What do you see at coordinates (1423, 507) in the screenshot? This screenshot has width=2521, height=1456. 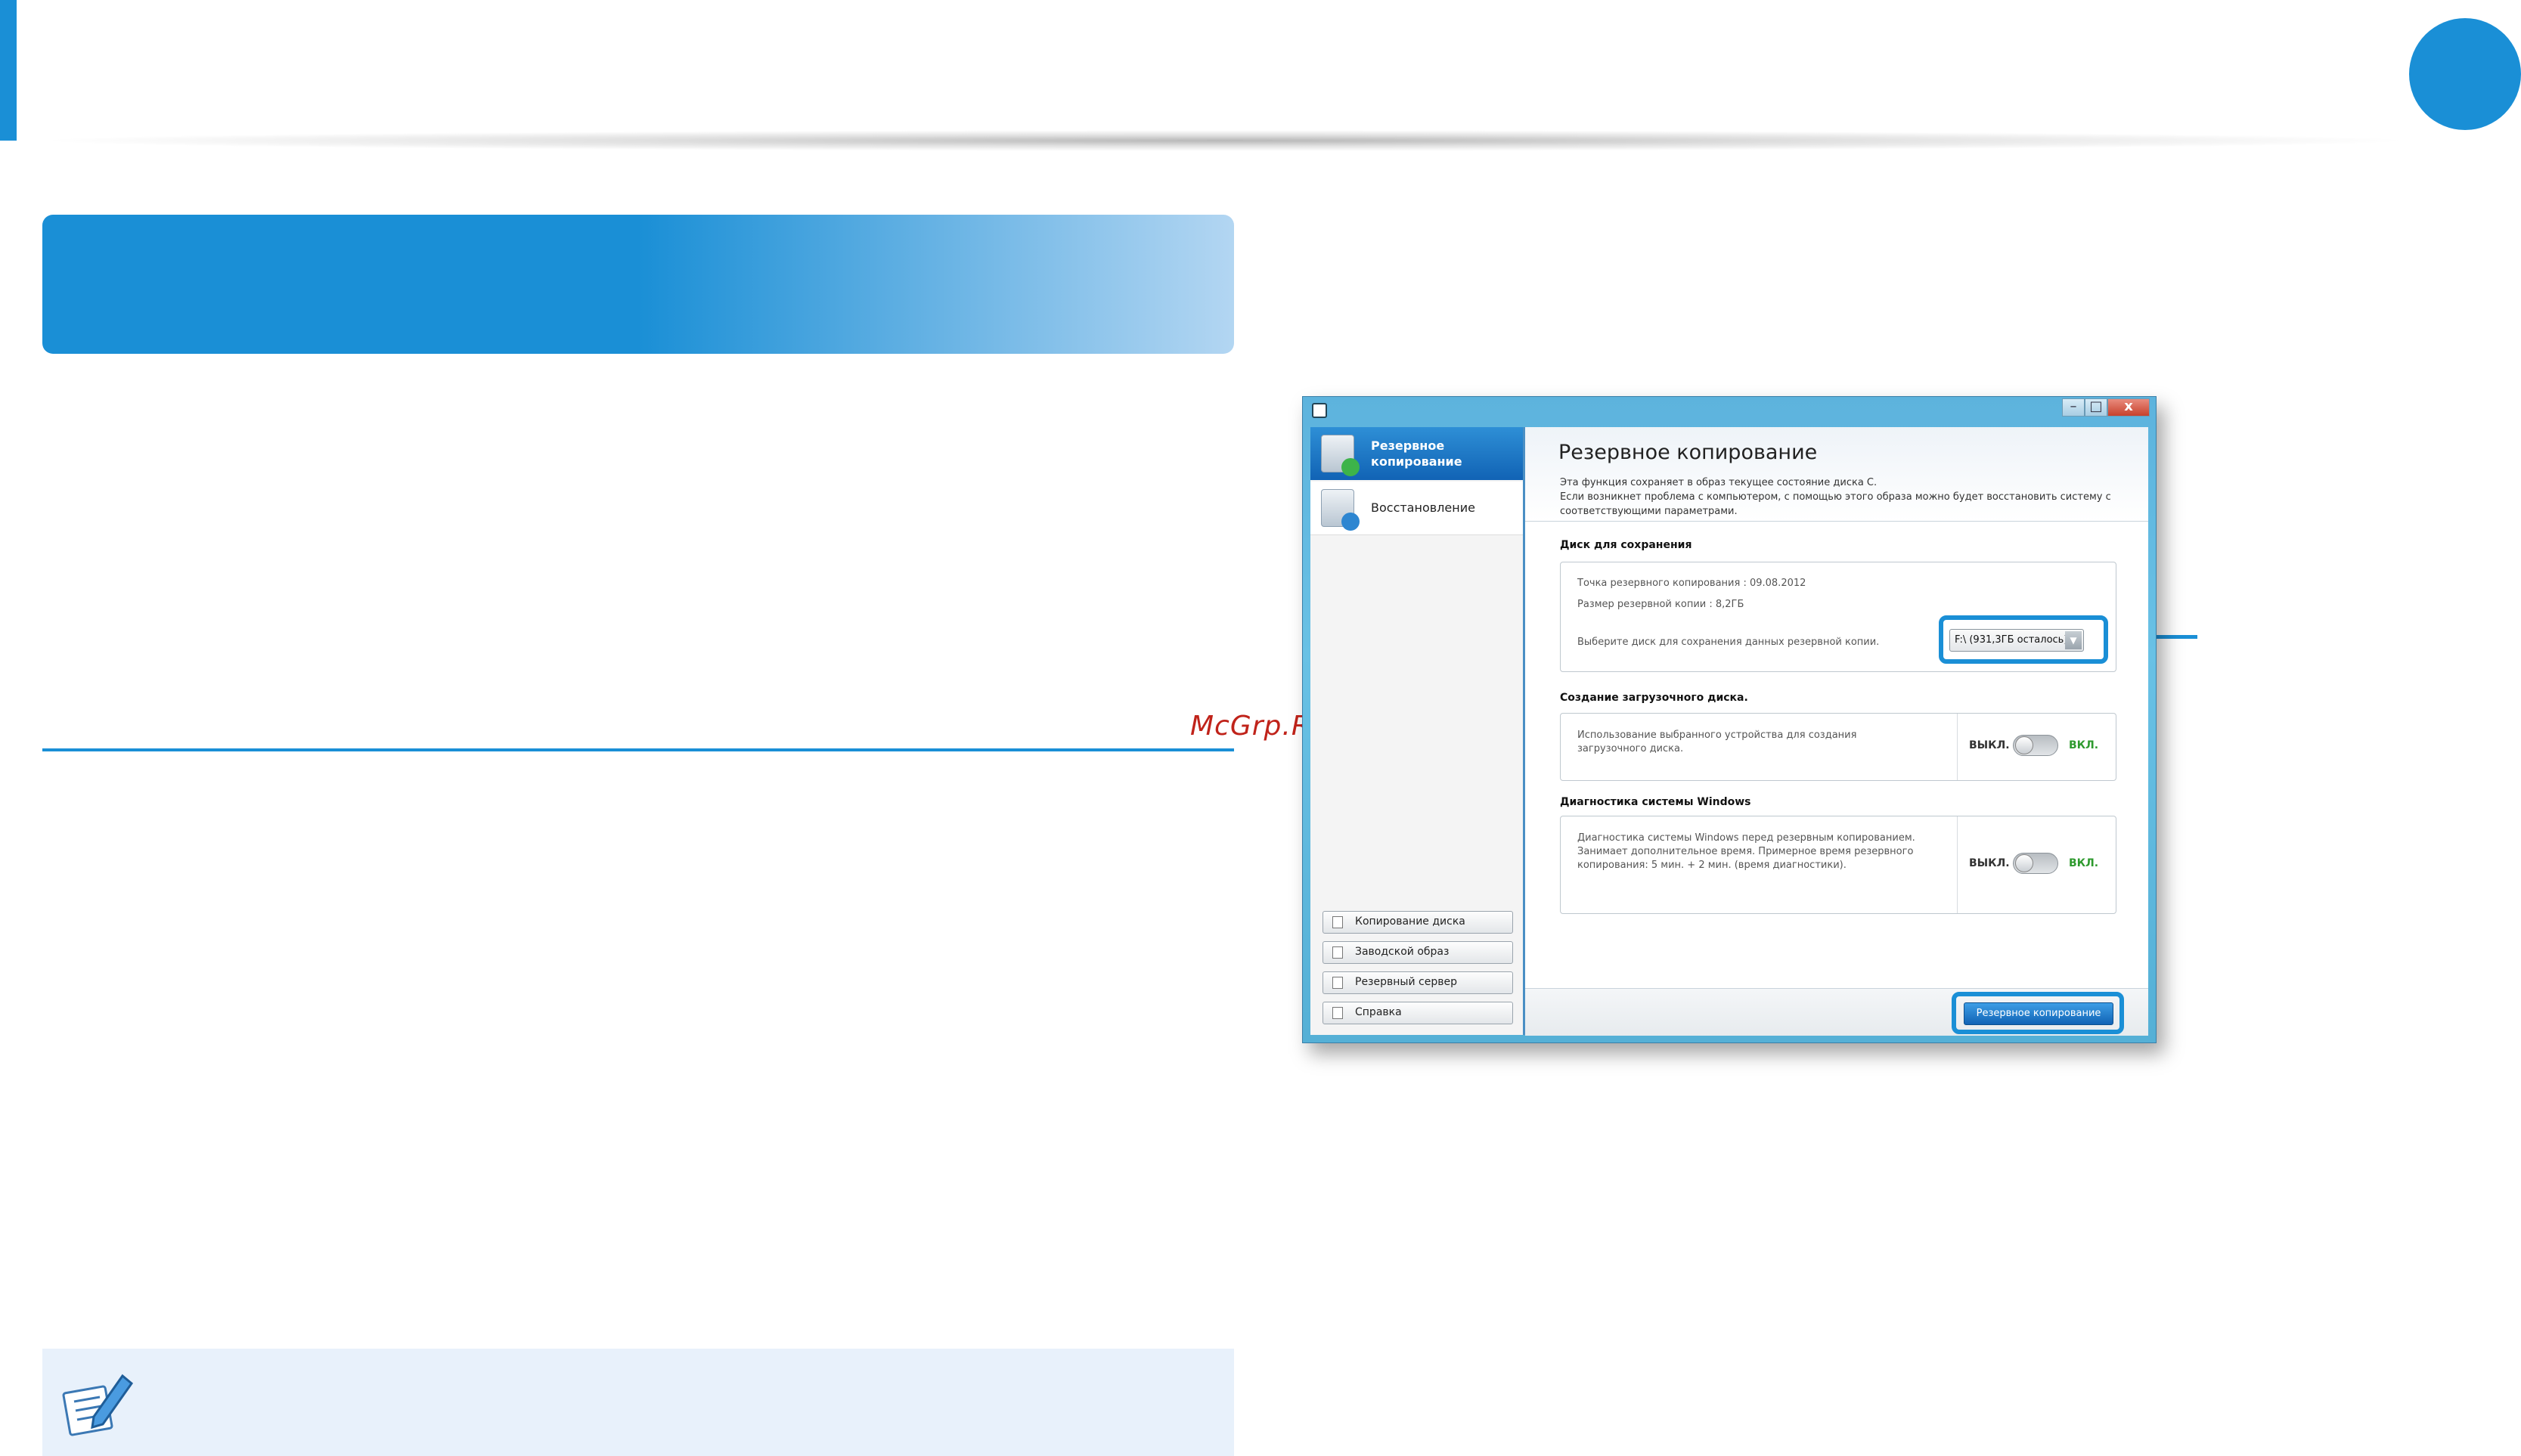 I see `sidebar-item-label: Восстановление` at bounding box center [1423, 507].